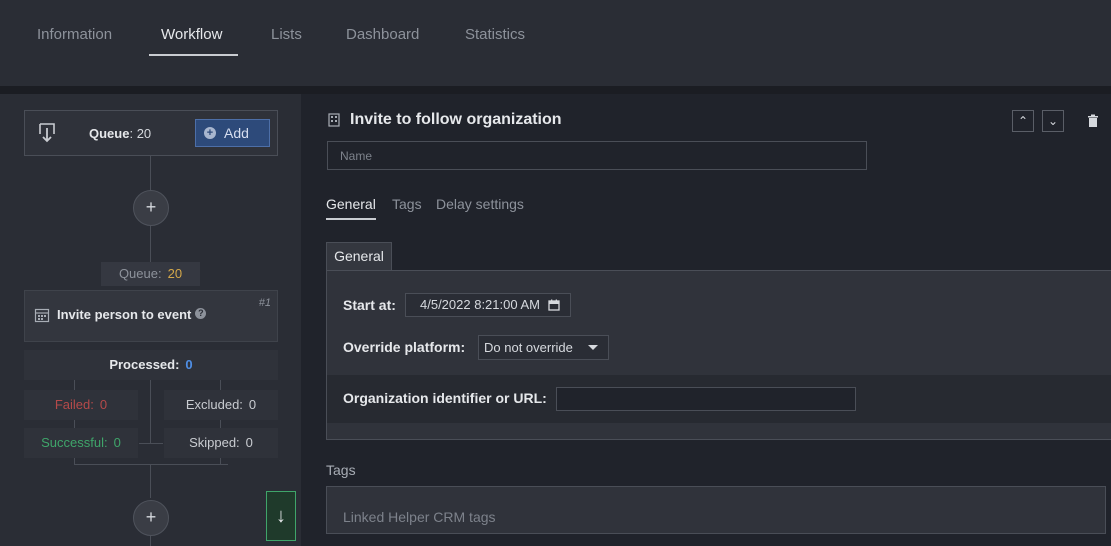 This screenshot has width=1111, height=546. What do you see at coordinates (351, 204) in the screenshot?
I see `subtab-general: General` at bounding box center [351, 204].